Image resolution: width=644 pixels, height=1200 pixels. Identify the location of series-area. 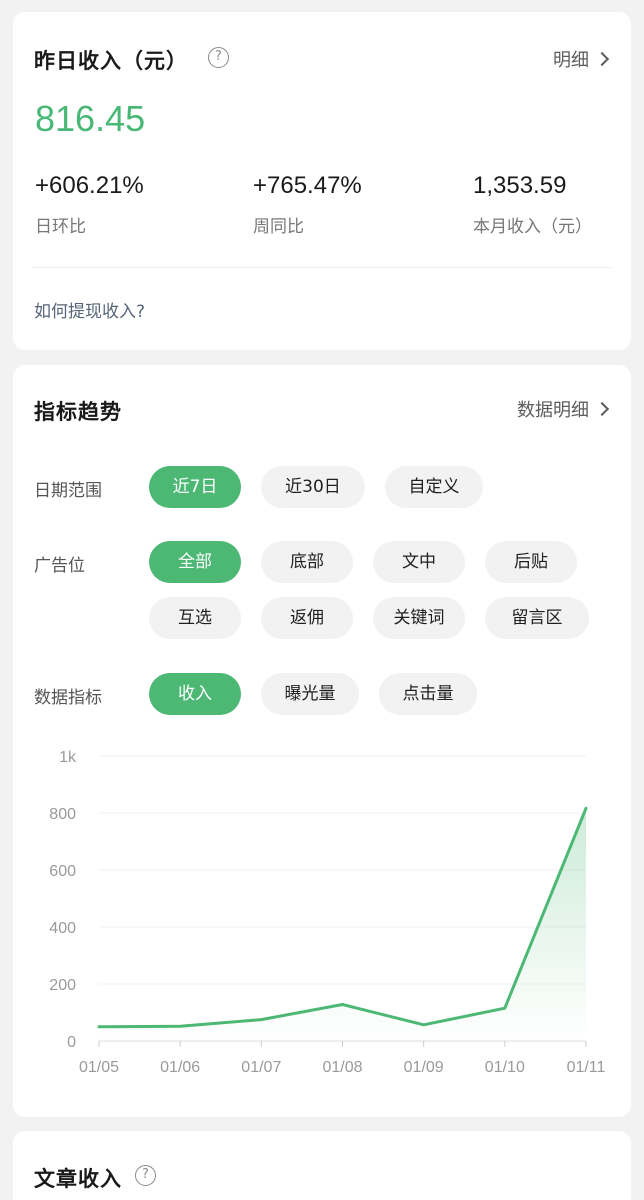
(342, 924).